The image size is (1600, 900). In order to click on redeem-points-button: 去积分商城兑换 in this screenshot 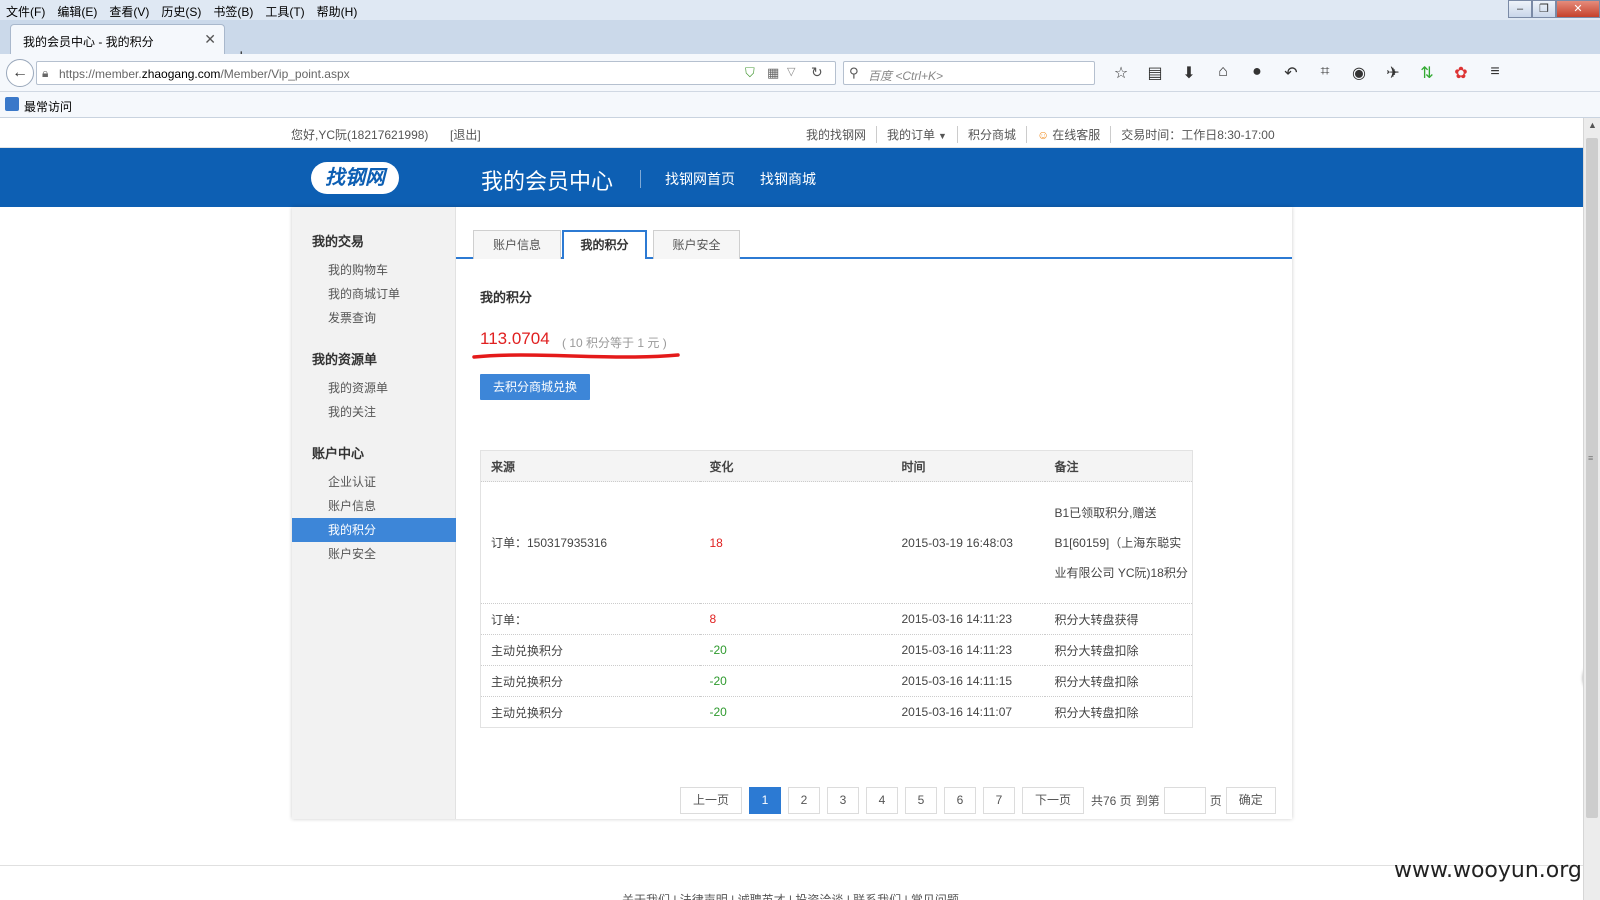, I will do `click(535, 387)`.